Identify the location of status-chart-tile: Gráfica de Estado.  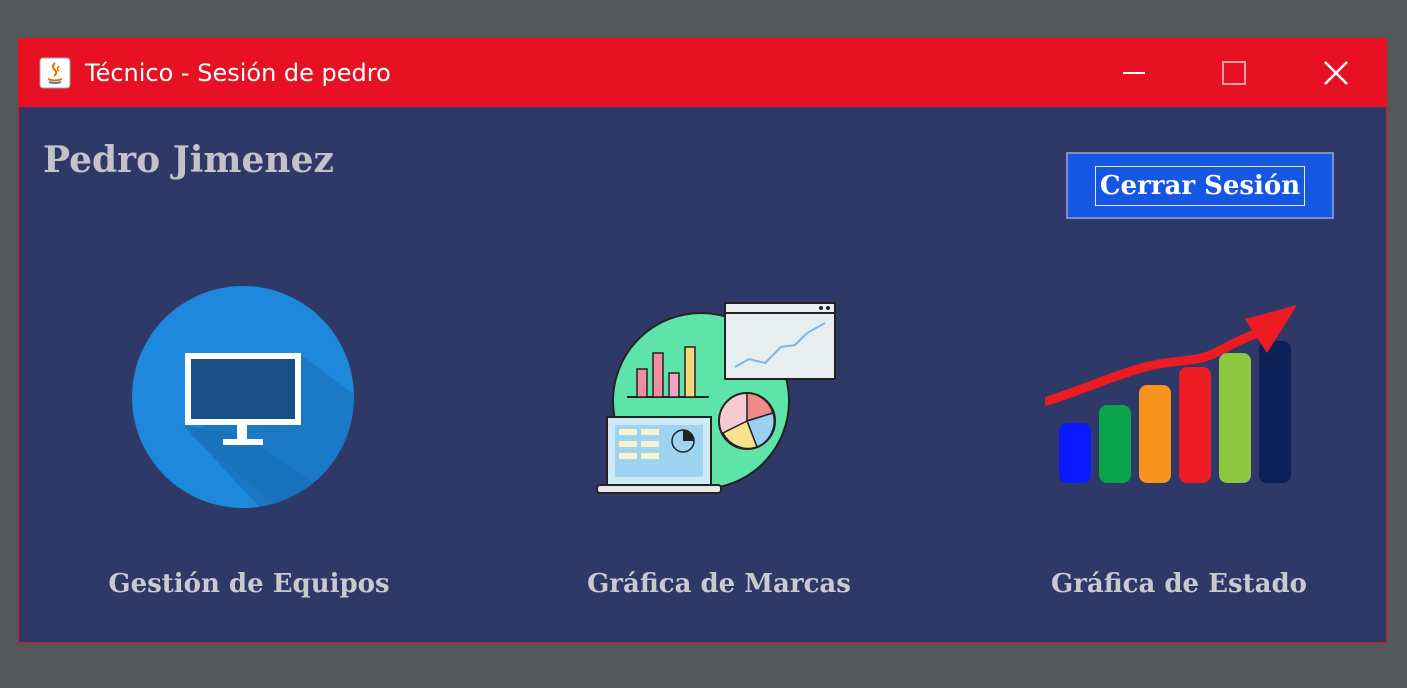
(1179, 439).